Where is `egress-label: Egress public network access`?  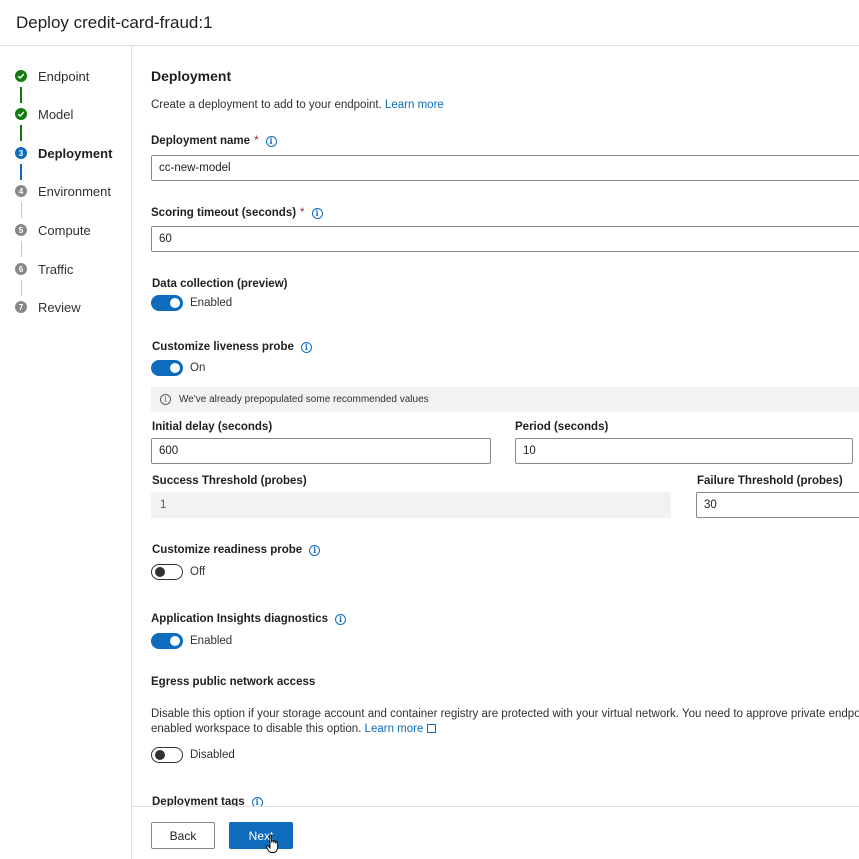
egress-label: Egress public network access is located at coordinates (233, 682).